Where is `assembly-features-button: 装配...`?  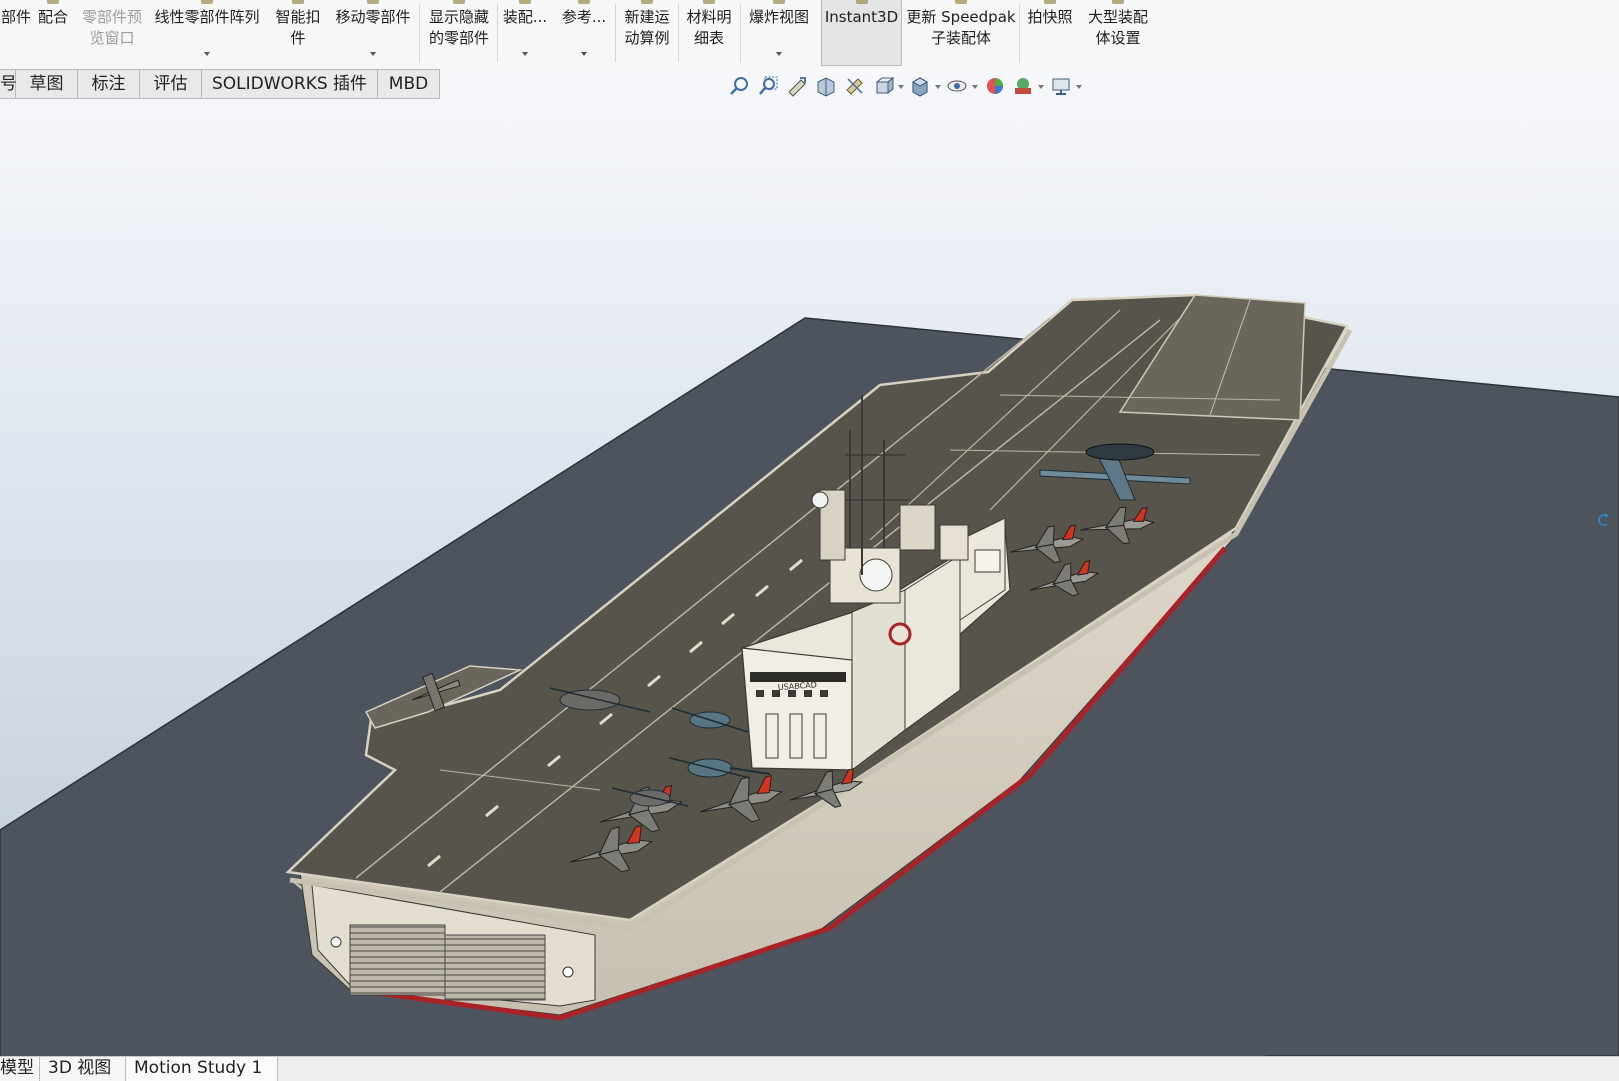 assembly-features-button: 装配... is located at coordinates (525, 33).